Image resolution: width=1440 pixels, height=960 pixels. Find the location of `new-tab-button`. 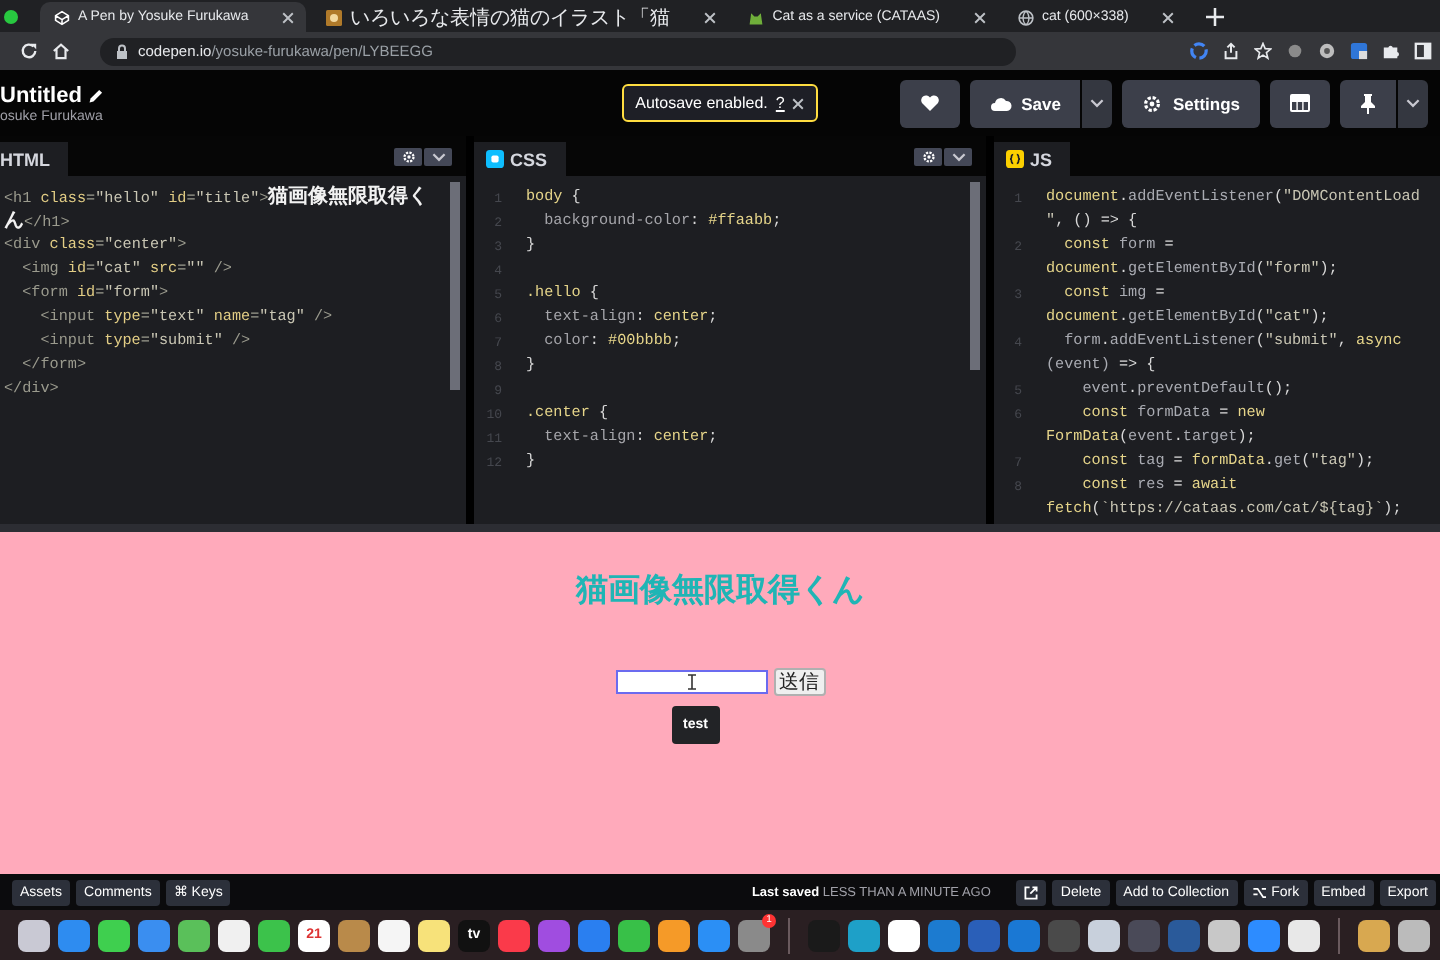

new-tab-button is located at coordinates (1215, 16).